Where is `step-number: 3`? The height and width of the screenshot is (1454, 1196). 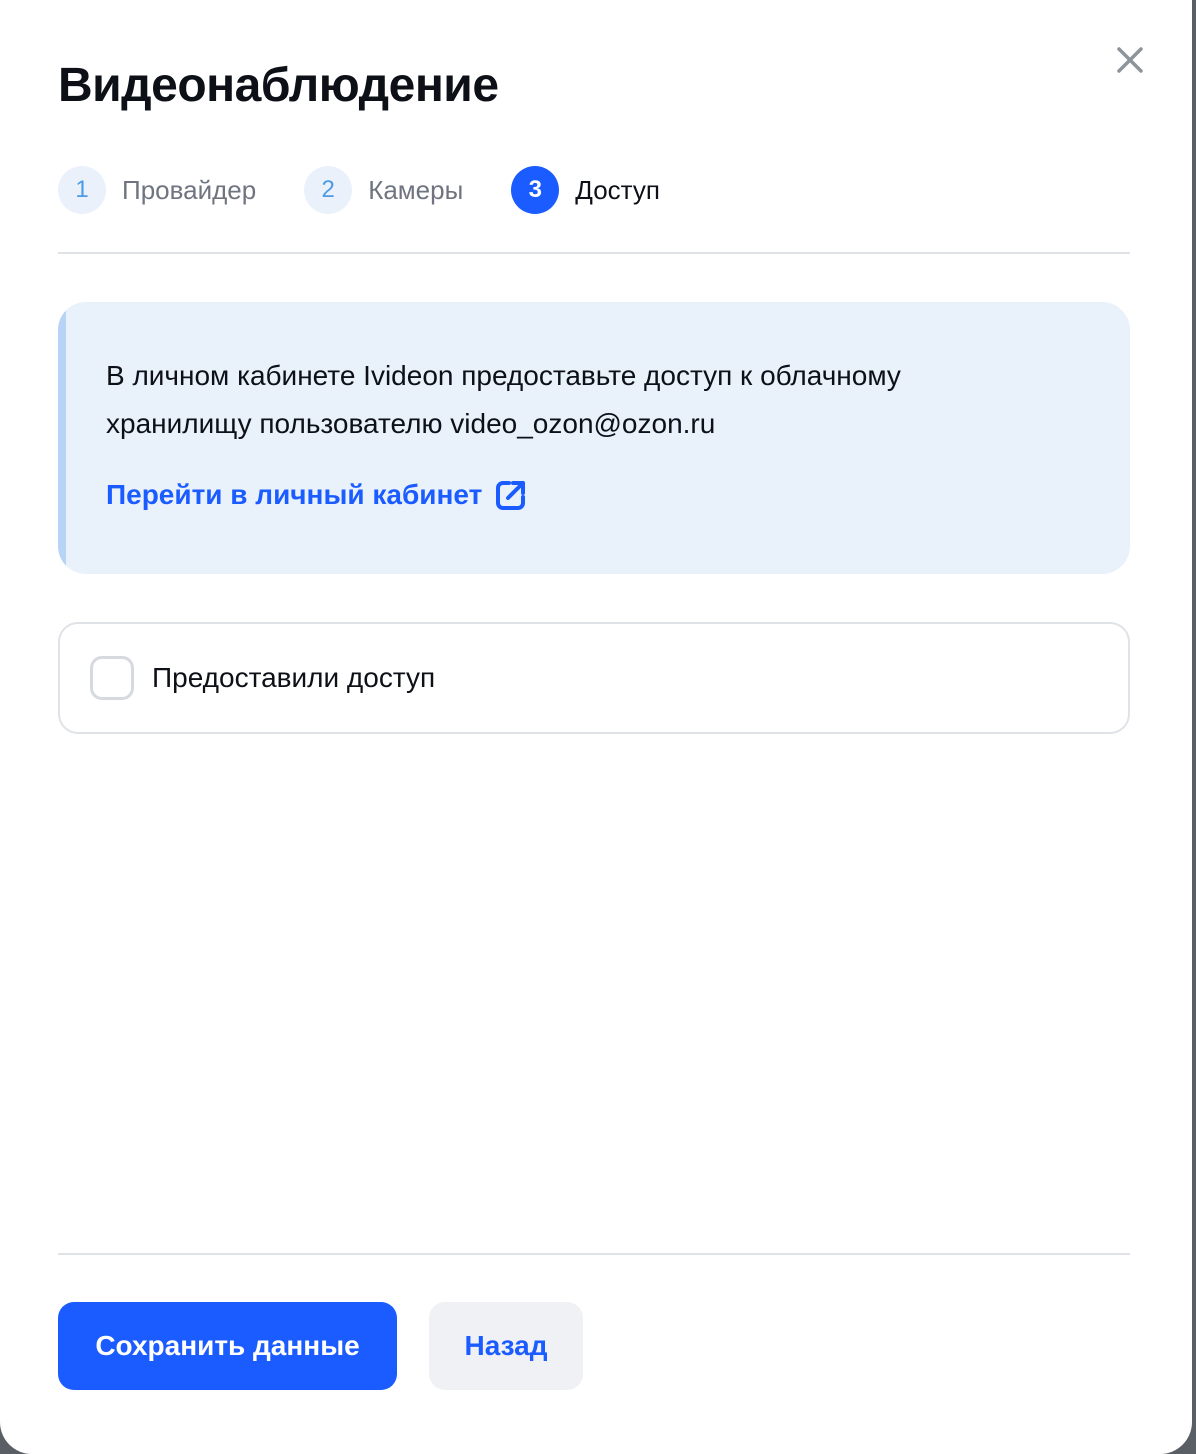
step-number: 3 is located at coordinates (535, 190).